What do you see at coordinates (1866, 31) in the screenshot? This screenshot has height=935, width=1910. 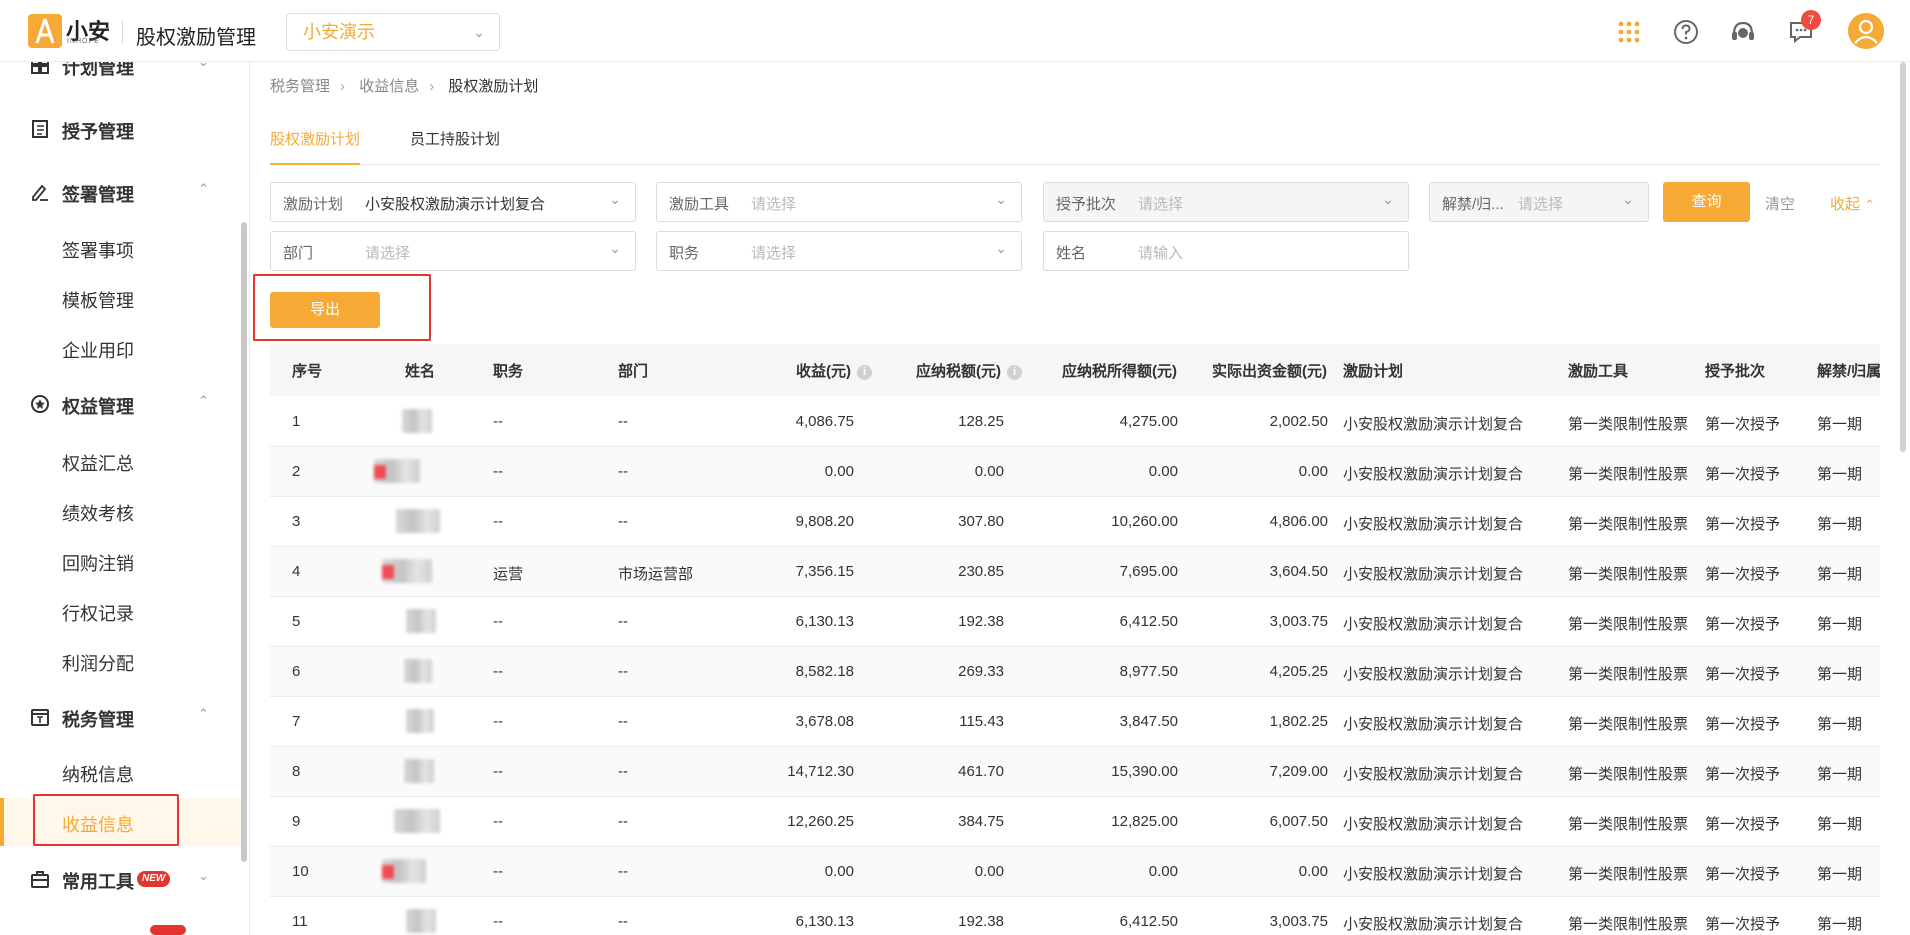 I see `user-avatar-icon` at bounding box center [1866, 31].